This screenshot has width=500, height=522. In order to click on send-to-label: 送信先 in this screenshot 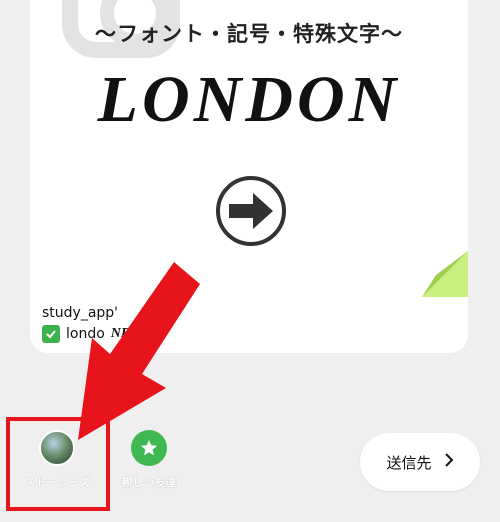, I will do `click(409, 462)`.